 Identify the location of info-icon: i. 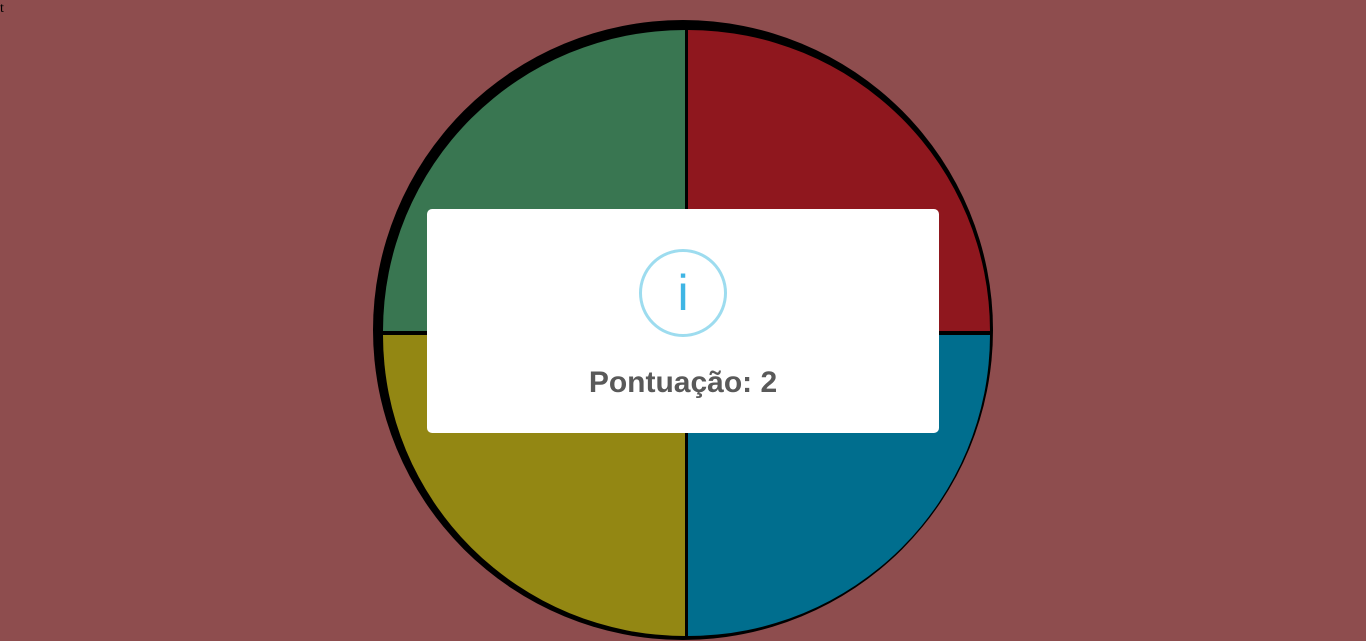
(683, 293).